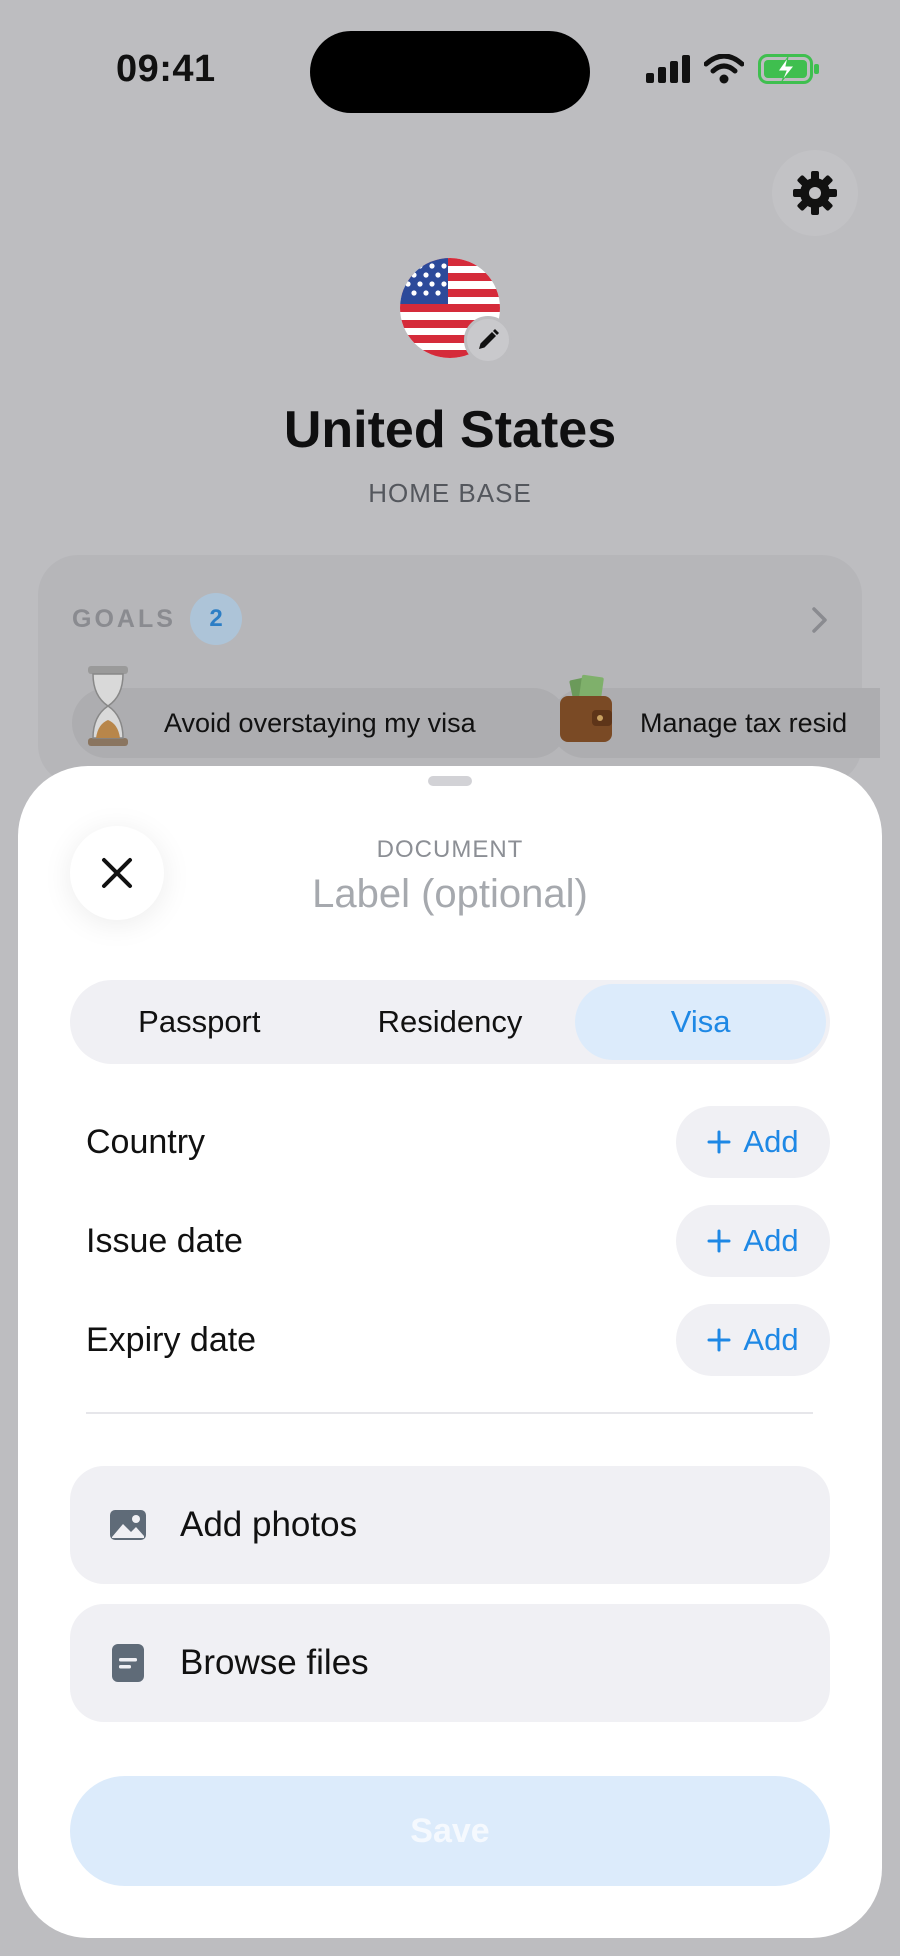  What do you see at coordinates (124, 619) in the screenshot?
I see `goals-label: GOALS` at bounding box center [124, 619].